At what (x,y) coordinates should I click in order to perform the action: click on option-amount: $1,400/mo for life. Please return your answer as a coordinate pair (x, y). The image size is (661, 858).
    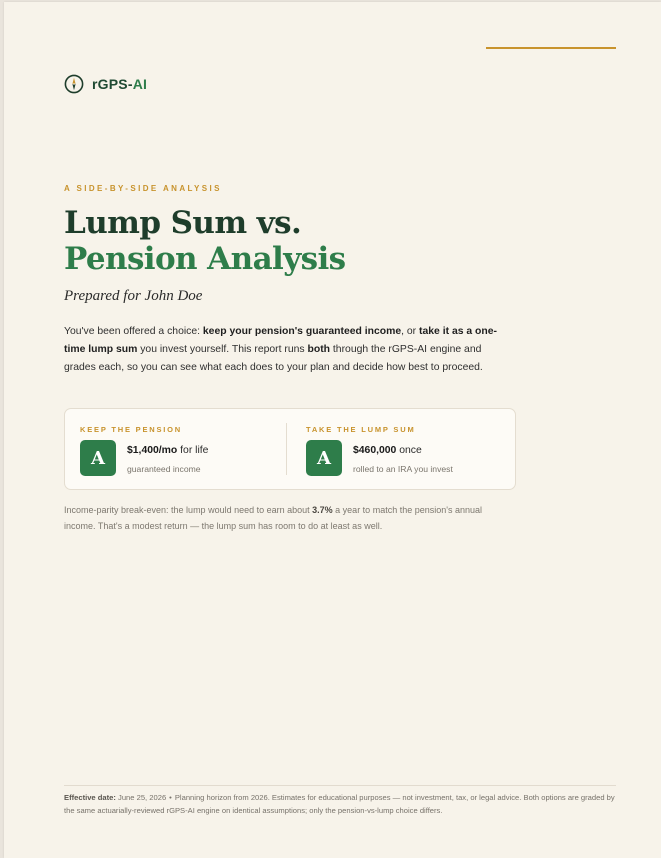
    Looking at the image, I should click on (168, 450).